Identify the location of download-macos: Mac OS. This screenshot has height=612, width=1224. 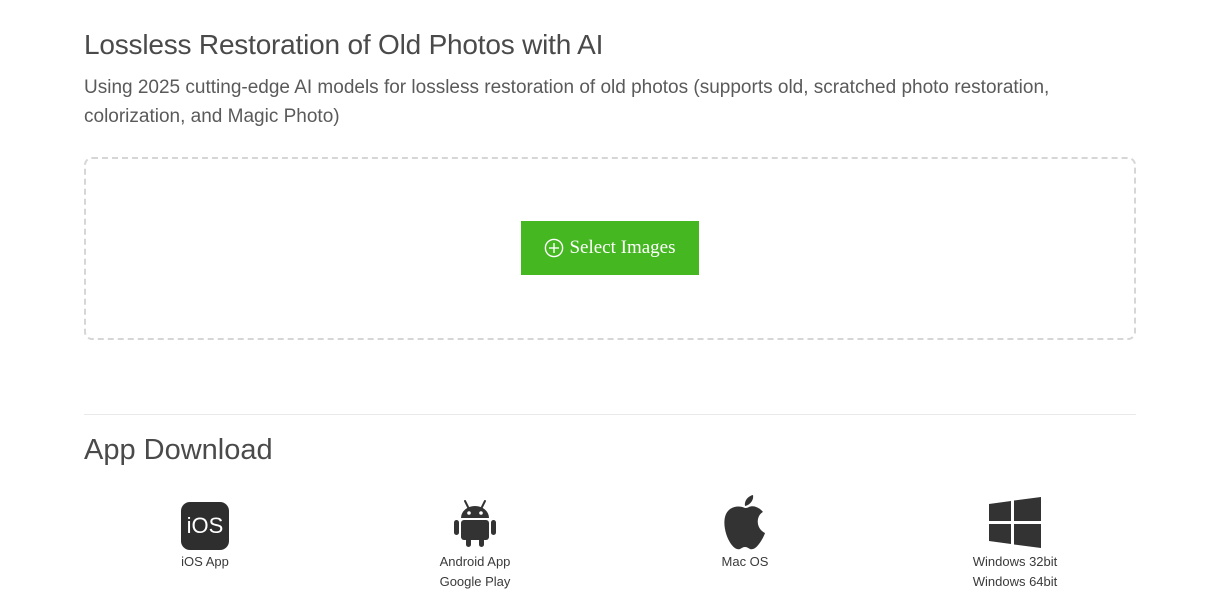
(745, 533).